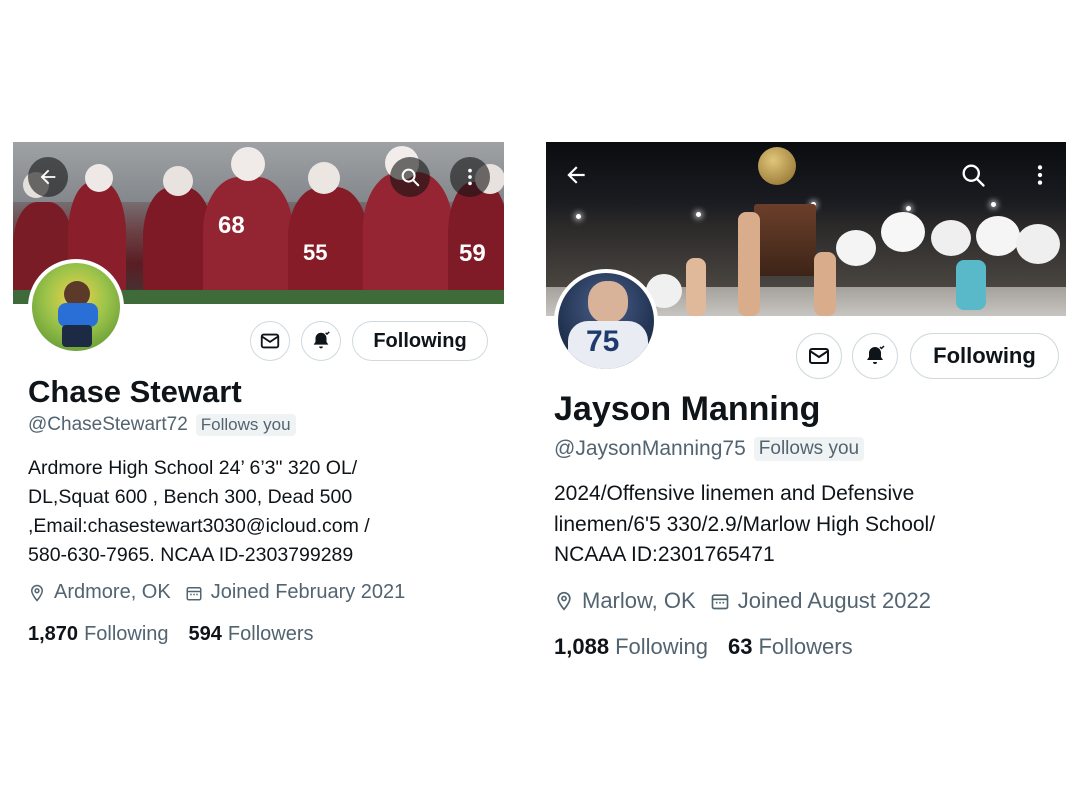 The image size is (1080, 787). I want to click on trophy-base, so click(785, 240).